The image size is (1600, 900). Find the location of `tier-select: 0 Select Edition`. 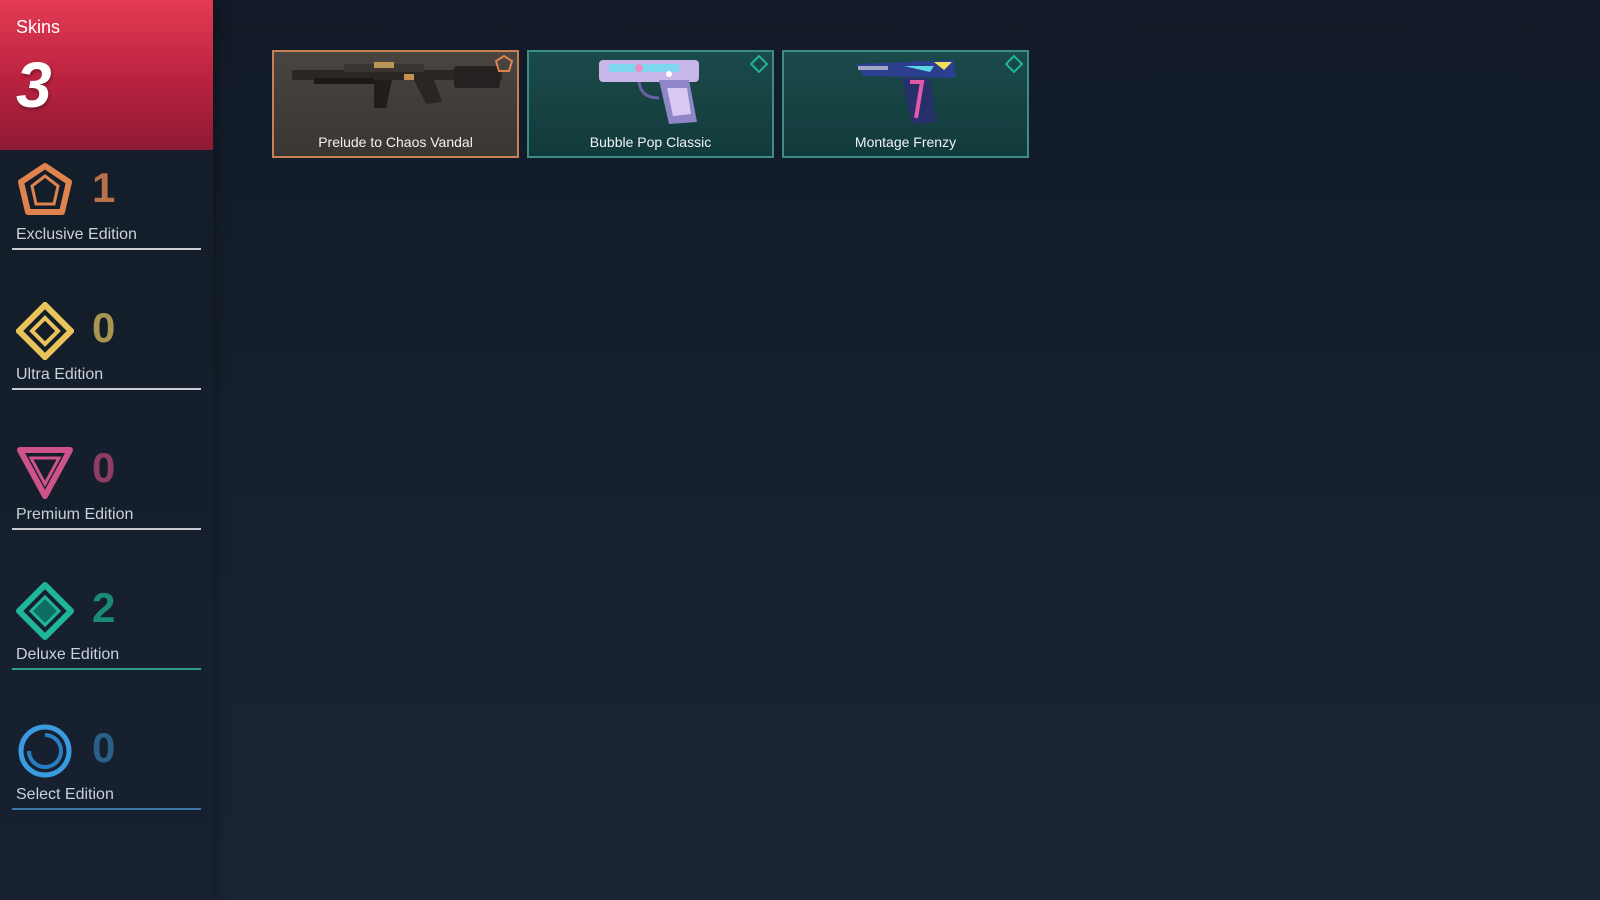

tier-select: 0 Select Edition is located at coordinates (106, 767).